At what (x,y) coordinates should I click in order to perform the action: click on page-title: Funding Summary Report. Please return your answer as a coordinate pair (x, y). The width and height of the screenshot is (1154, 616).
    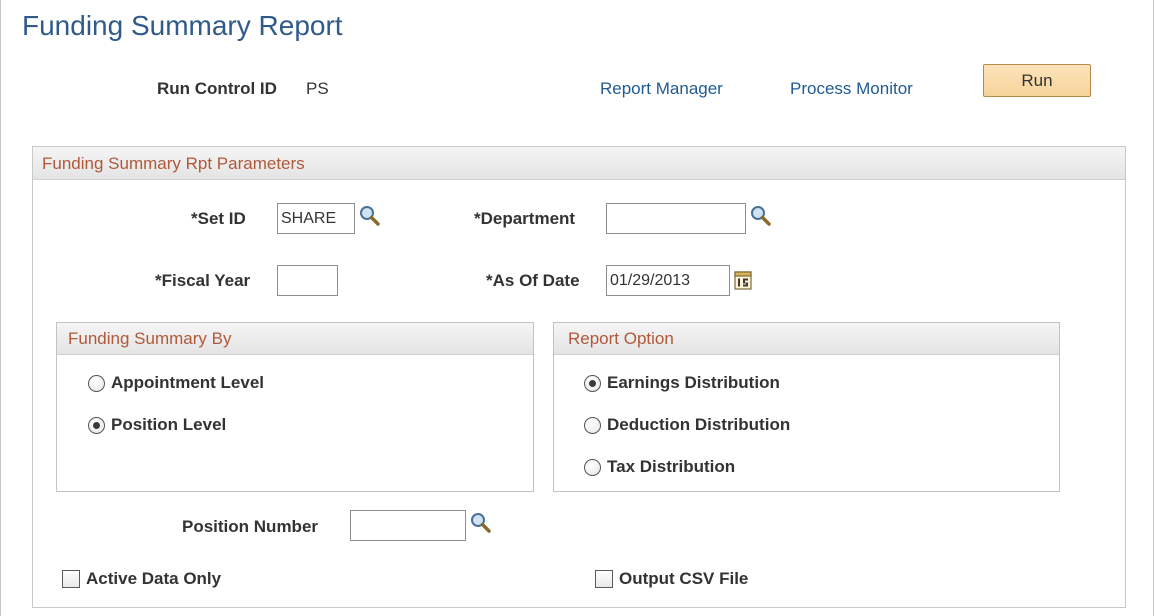
    Looking at the image, I should click on (182, 25).